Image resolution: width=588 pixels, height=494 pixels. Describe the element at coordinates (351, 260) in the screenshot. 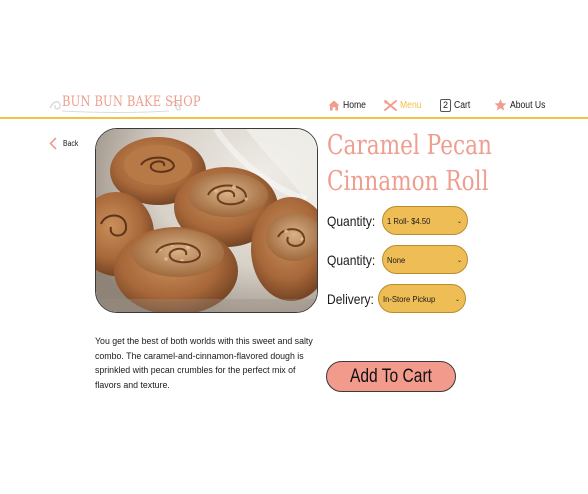

I see `add-on-quantity-label: Quantity:` at that location.